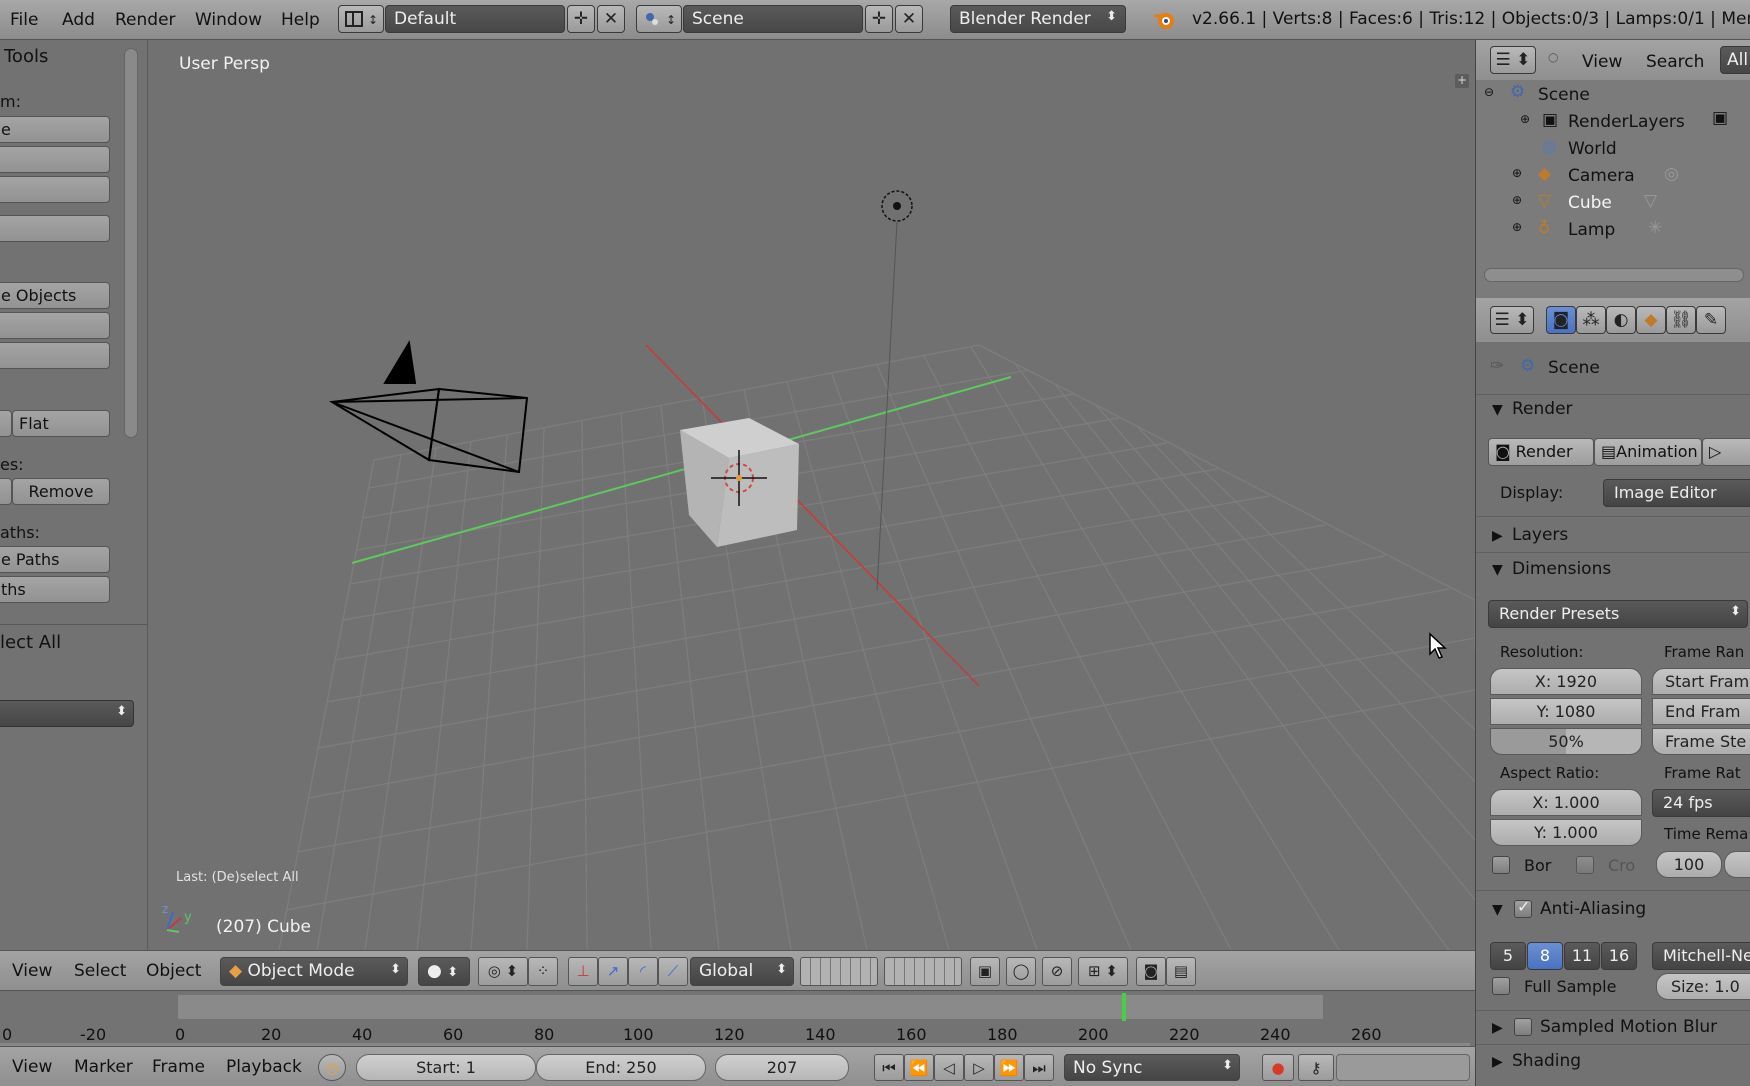 Image resolution: width=1750 pixels, height=1086 pixels. Describe the element at coordinates (173, 971) in the screenshot. I see `object-menu: Object` at that location.